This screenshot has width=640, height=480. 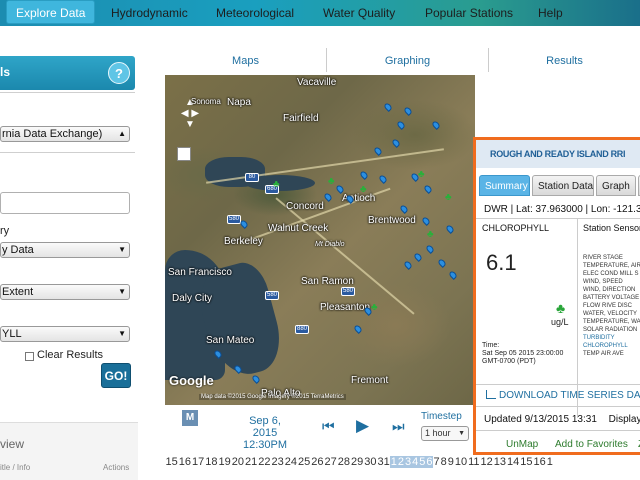 I want to click on skip-forward-icon: ⏭, so click(x=398, y=426).